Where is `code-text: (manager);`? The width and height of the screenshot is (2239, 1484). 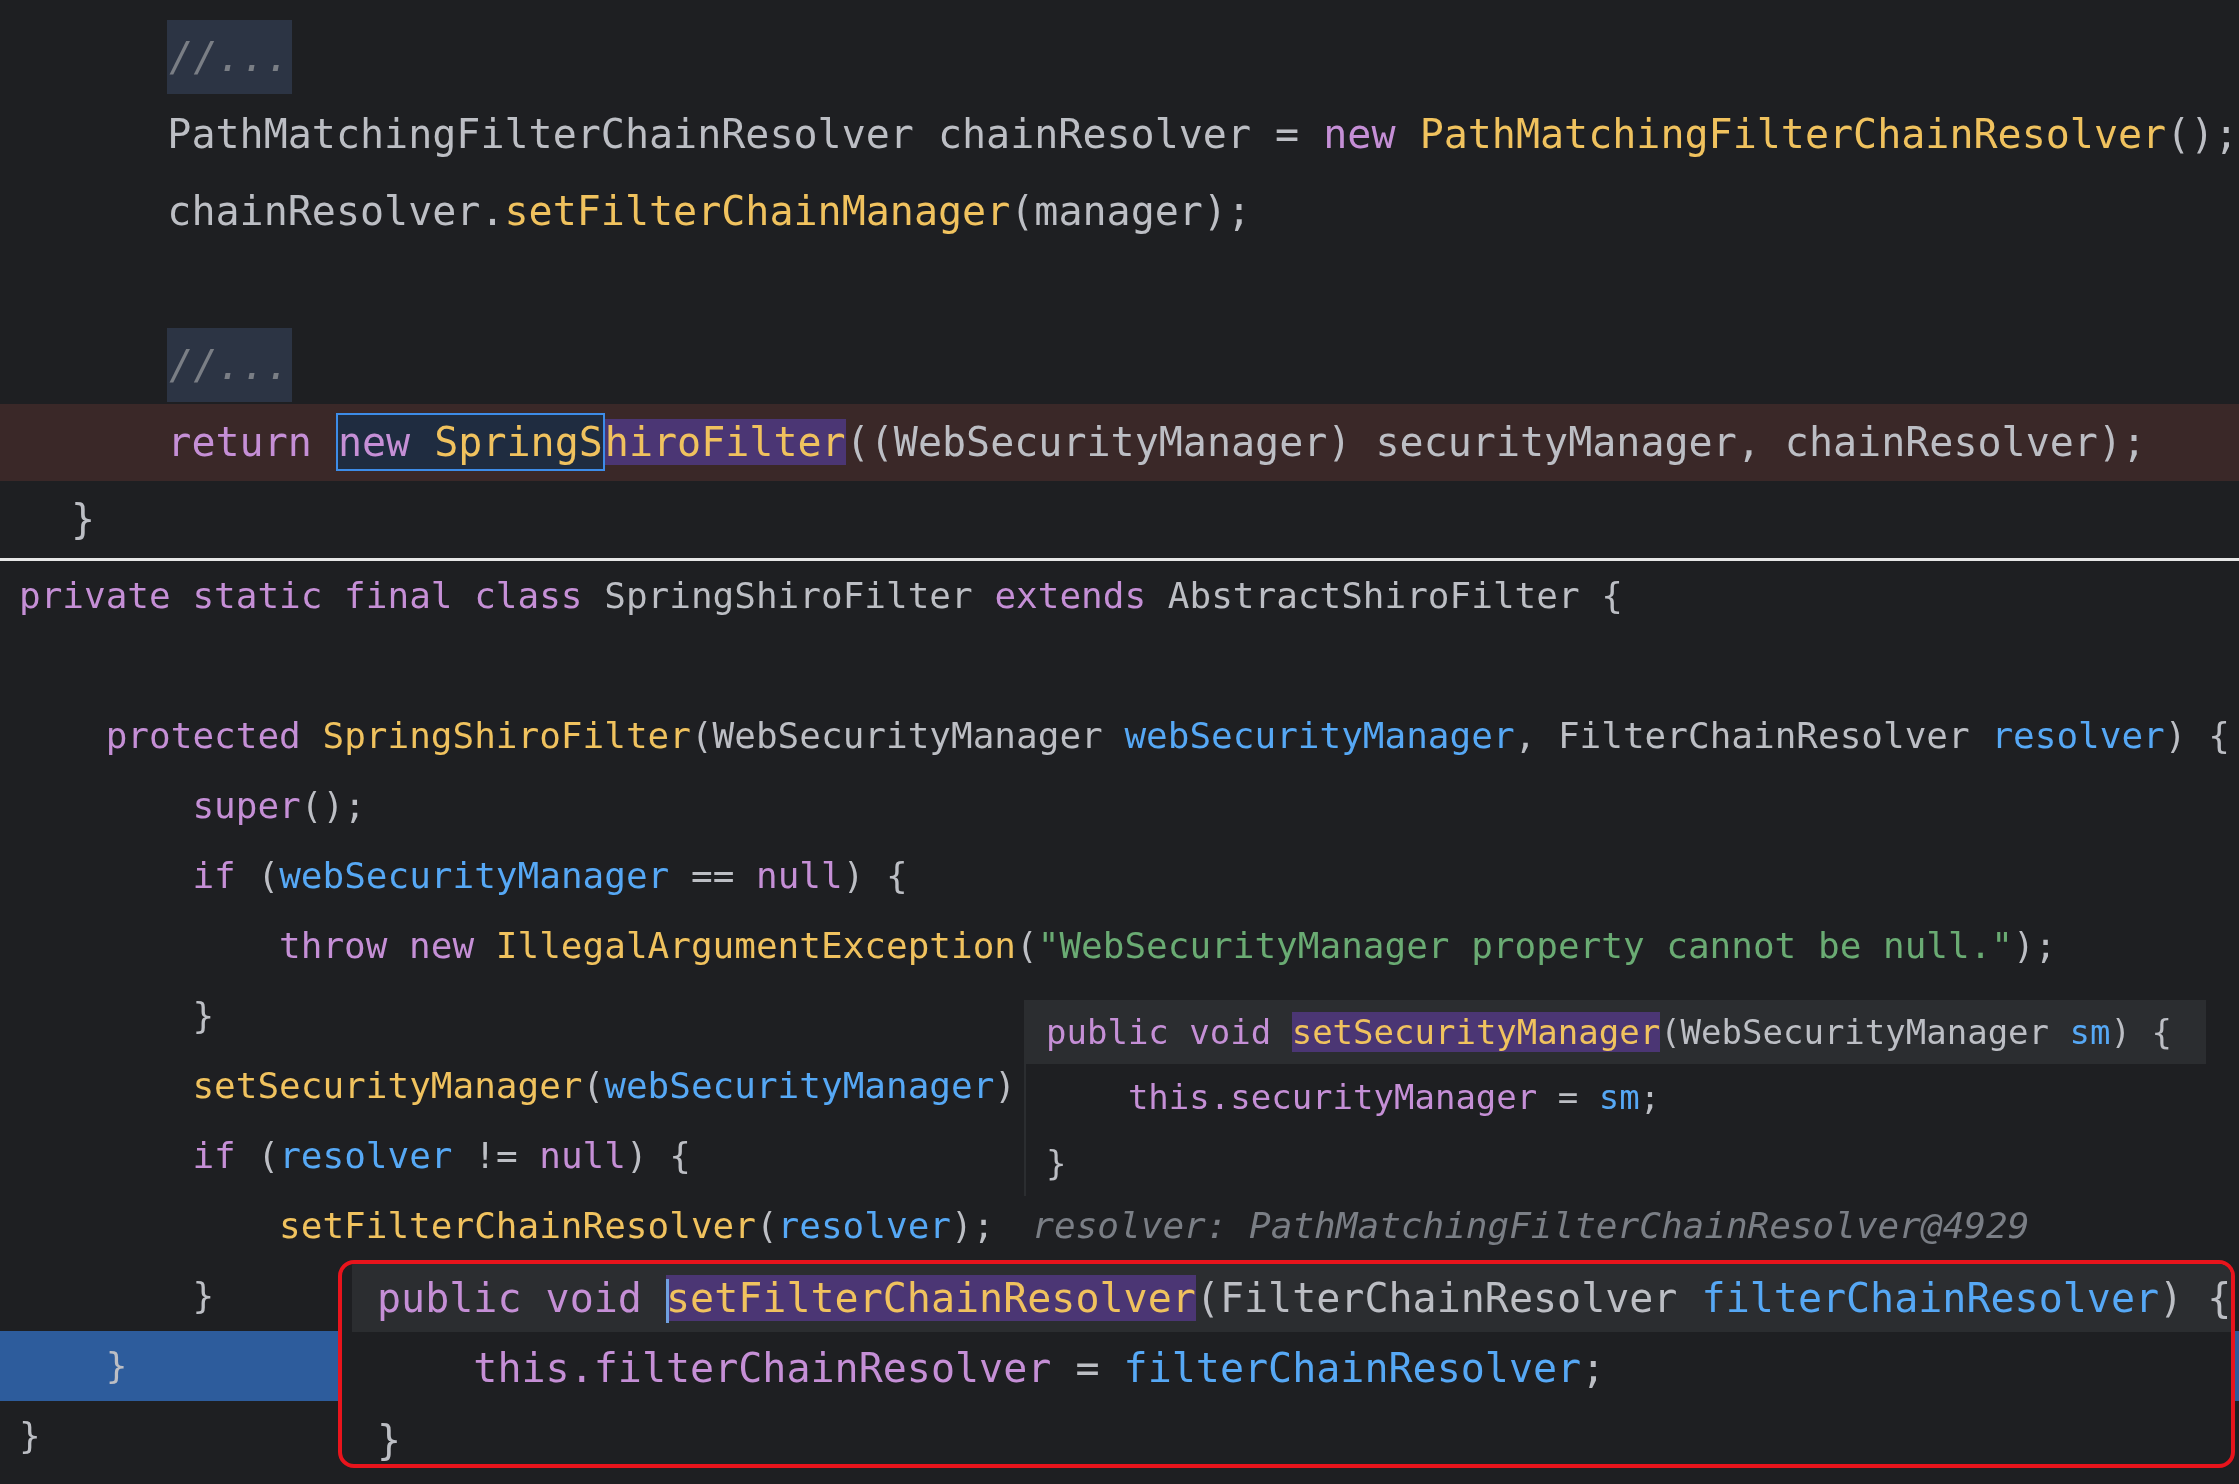
code-text: (manager); is located at coordinates (1131, 211).